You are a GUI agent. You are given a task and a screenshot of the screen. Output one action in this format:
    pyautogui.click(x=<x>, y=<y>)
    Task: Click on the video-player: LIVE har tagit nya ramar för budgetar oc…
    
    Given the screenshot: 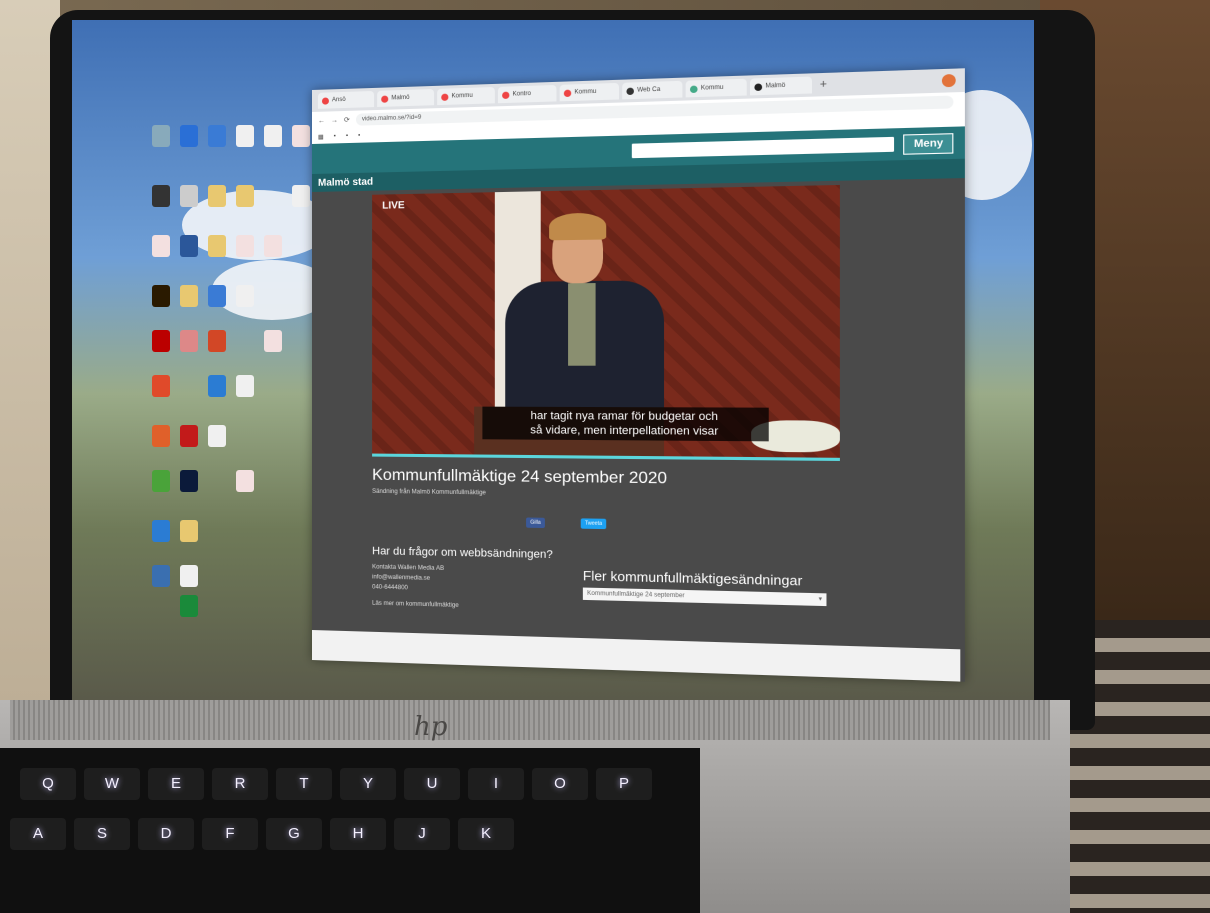 What is the action you would take?
    pyautogui.click(x=606, y=322)
    